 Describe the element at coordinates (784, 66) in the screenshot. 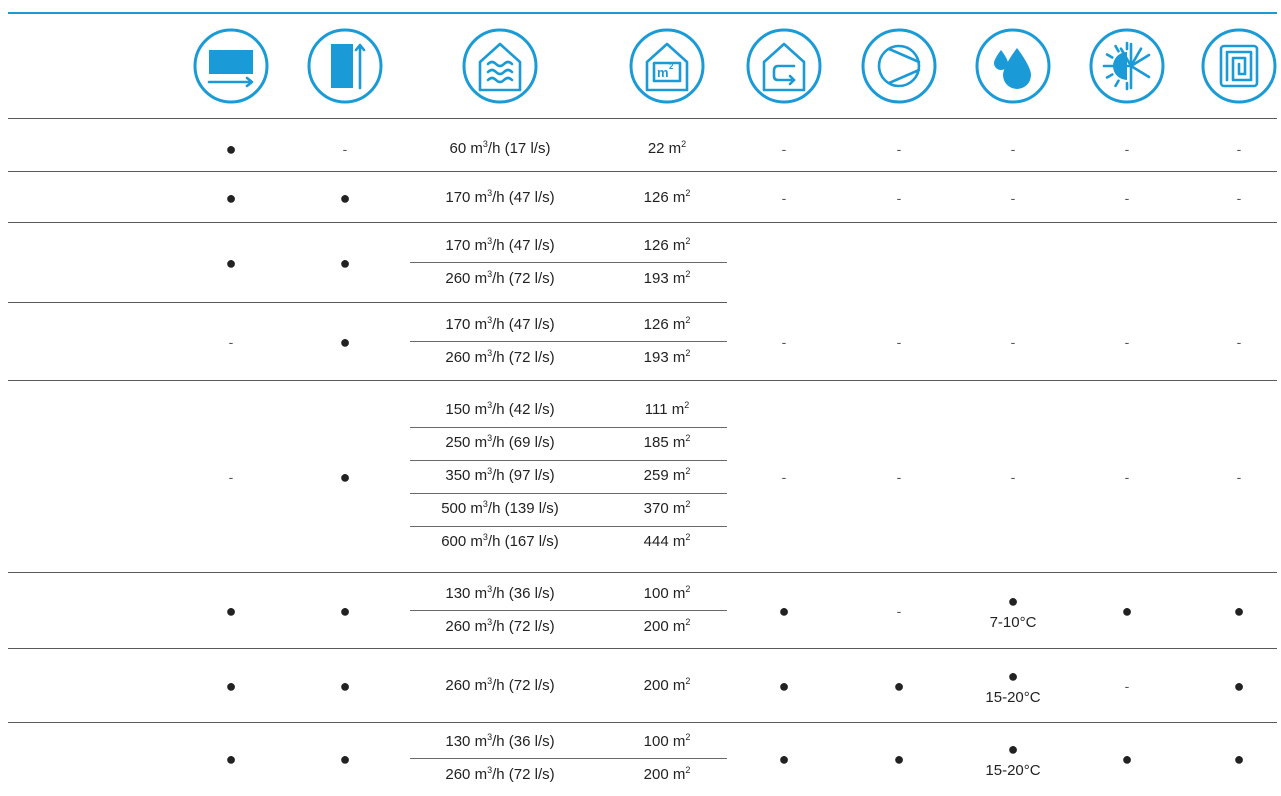

I see `recirculation-icon` at that location.